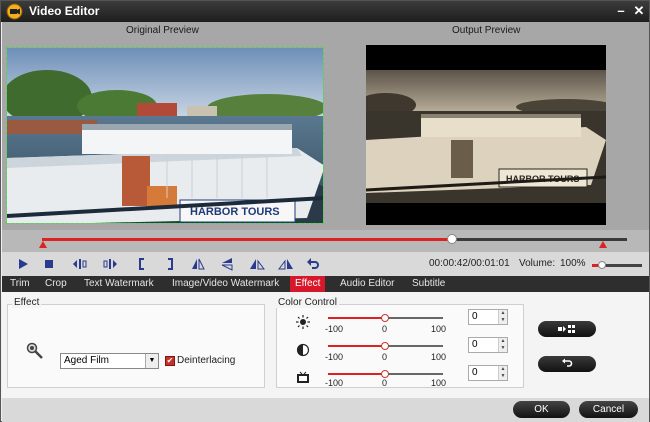  Describe the element at coordinates (228, 264) in the screenshot. I see `flip-vertical-icon` at that location.